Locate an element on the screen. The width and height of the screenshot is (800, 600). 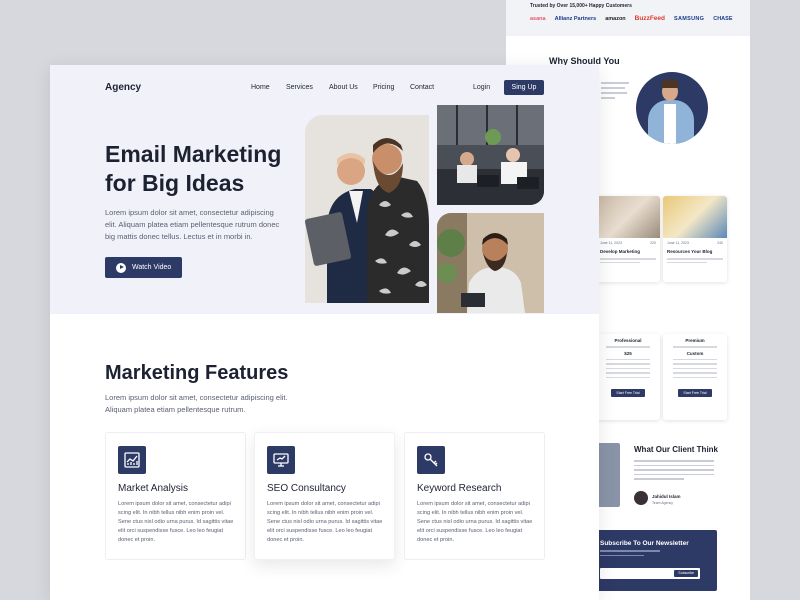
blog-card: June 11, 2023 220 Develop Marketing is located at coordinates (628, 239).